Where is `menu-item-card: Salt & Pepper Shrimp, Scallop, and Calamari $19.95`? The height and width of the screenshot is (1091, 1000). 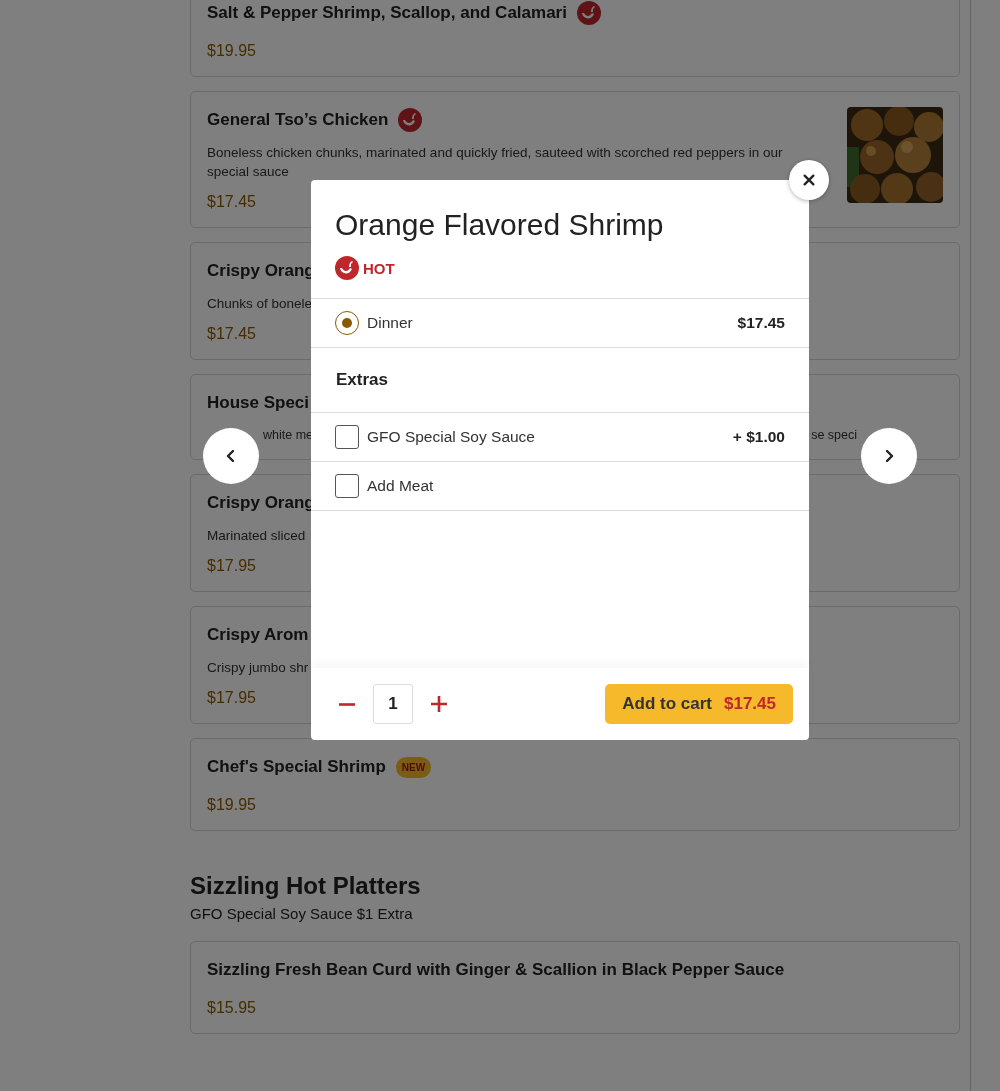 menu-item-card: Salt & Pepper Shrimp, Scallop, and Calamari $19.95 is located at coordinates (575, 38).